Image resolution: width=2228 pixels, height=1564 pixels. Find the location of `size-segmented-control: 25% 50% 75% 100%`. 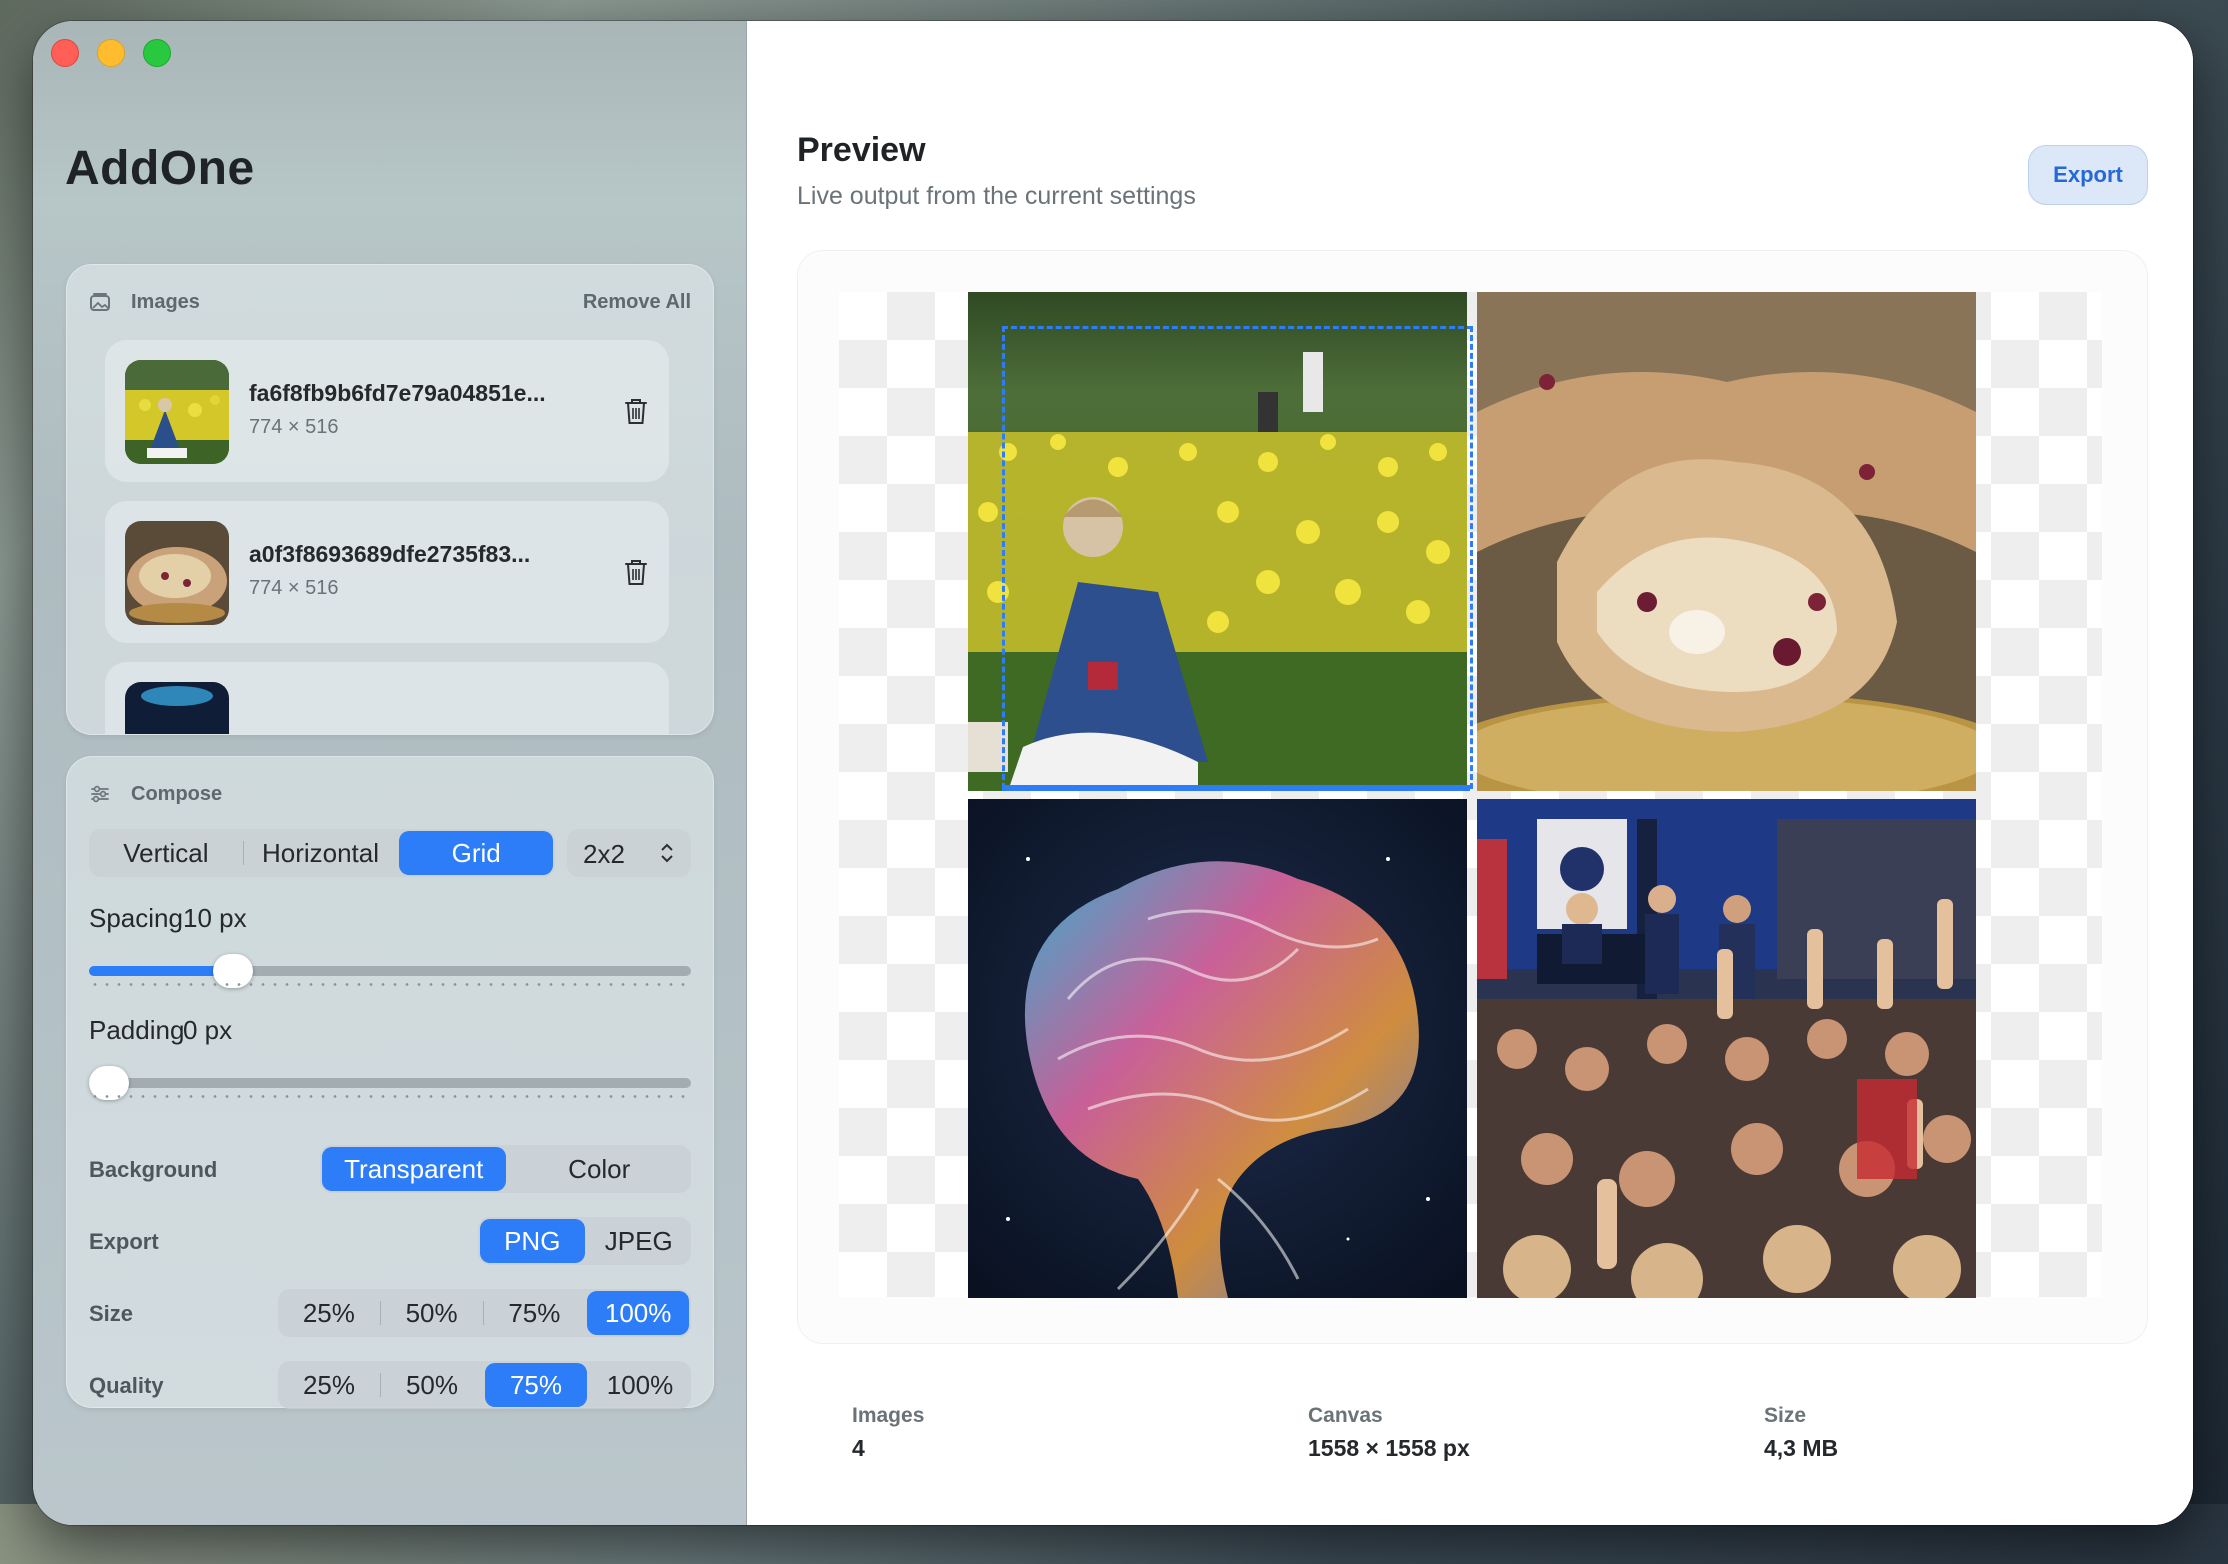

size-segmented-control: 25% 50% 75% 100% is located at coordinates (484, 1313).